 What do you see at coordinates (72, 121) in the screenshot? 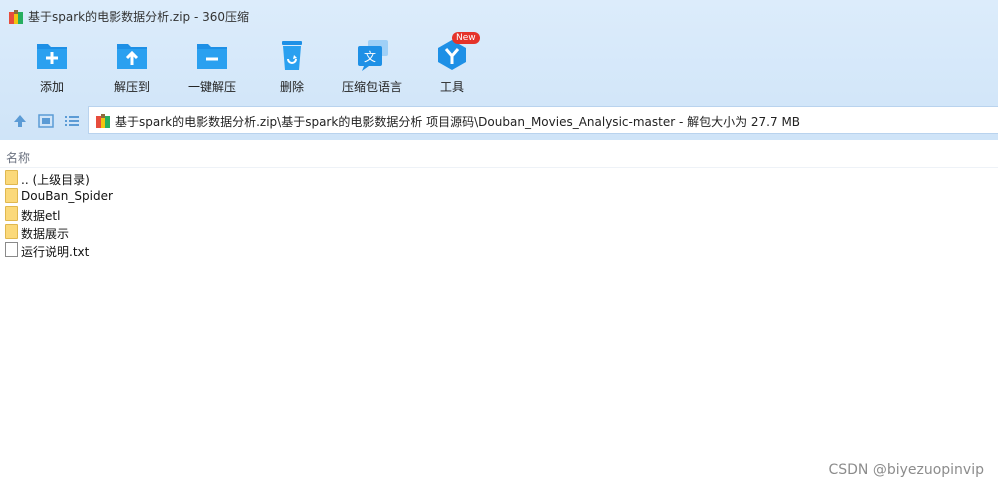
I see `view-list-icon` at bounding box center [72, 121].